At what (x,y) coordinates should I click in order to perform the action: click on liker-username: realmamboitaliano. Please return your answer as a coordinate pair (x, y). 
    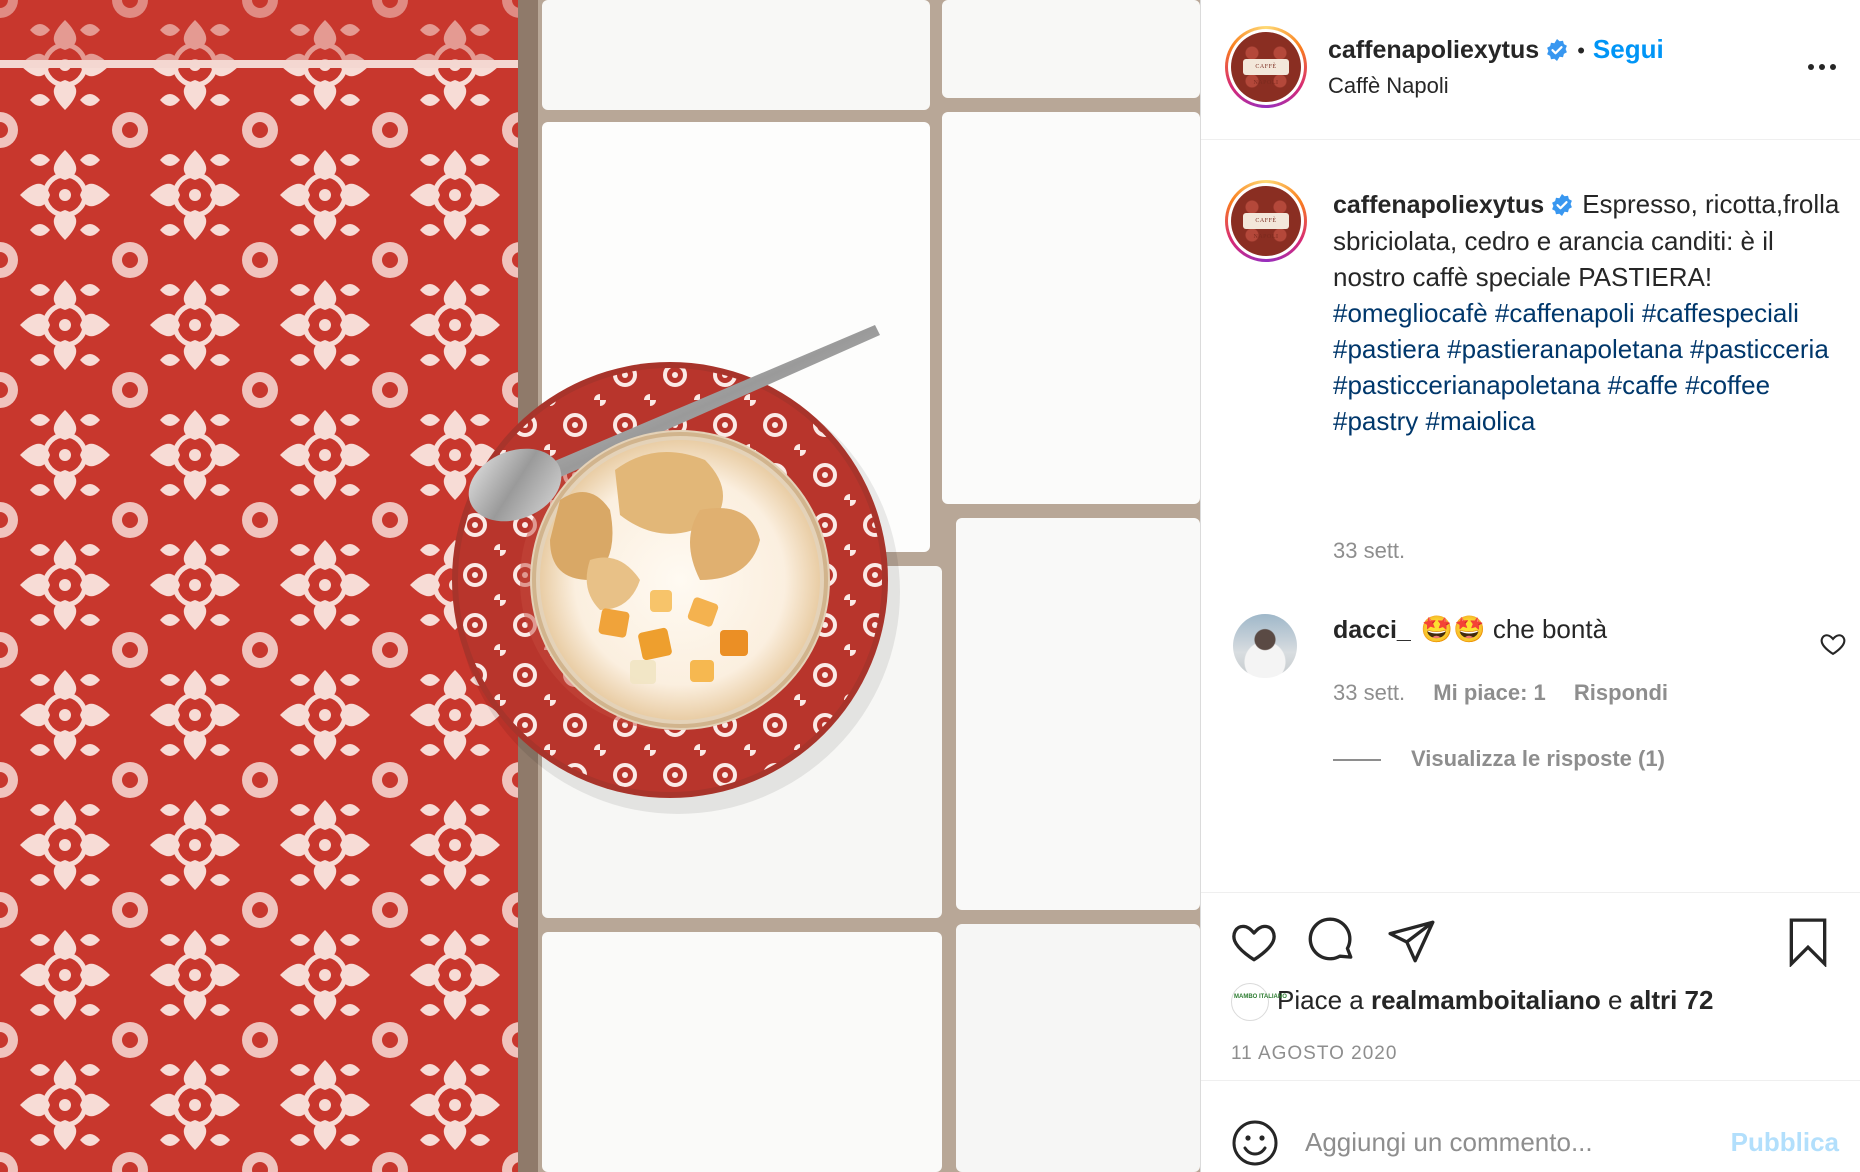
    Looking at the image, I should click on (1486, 1000).